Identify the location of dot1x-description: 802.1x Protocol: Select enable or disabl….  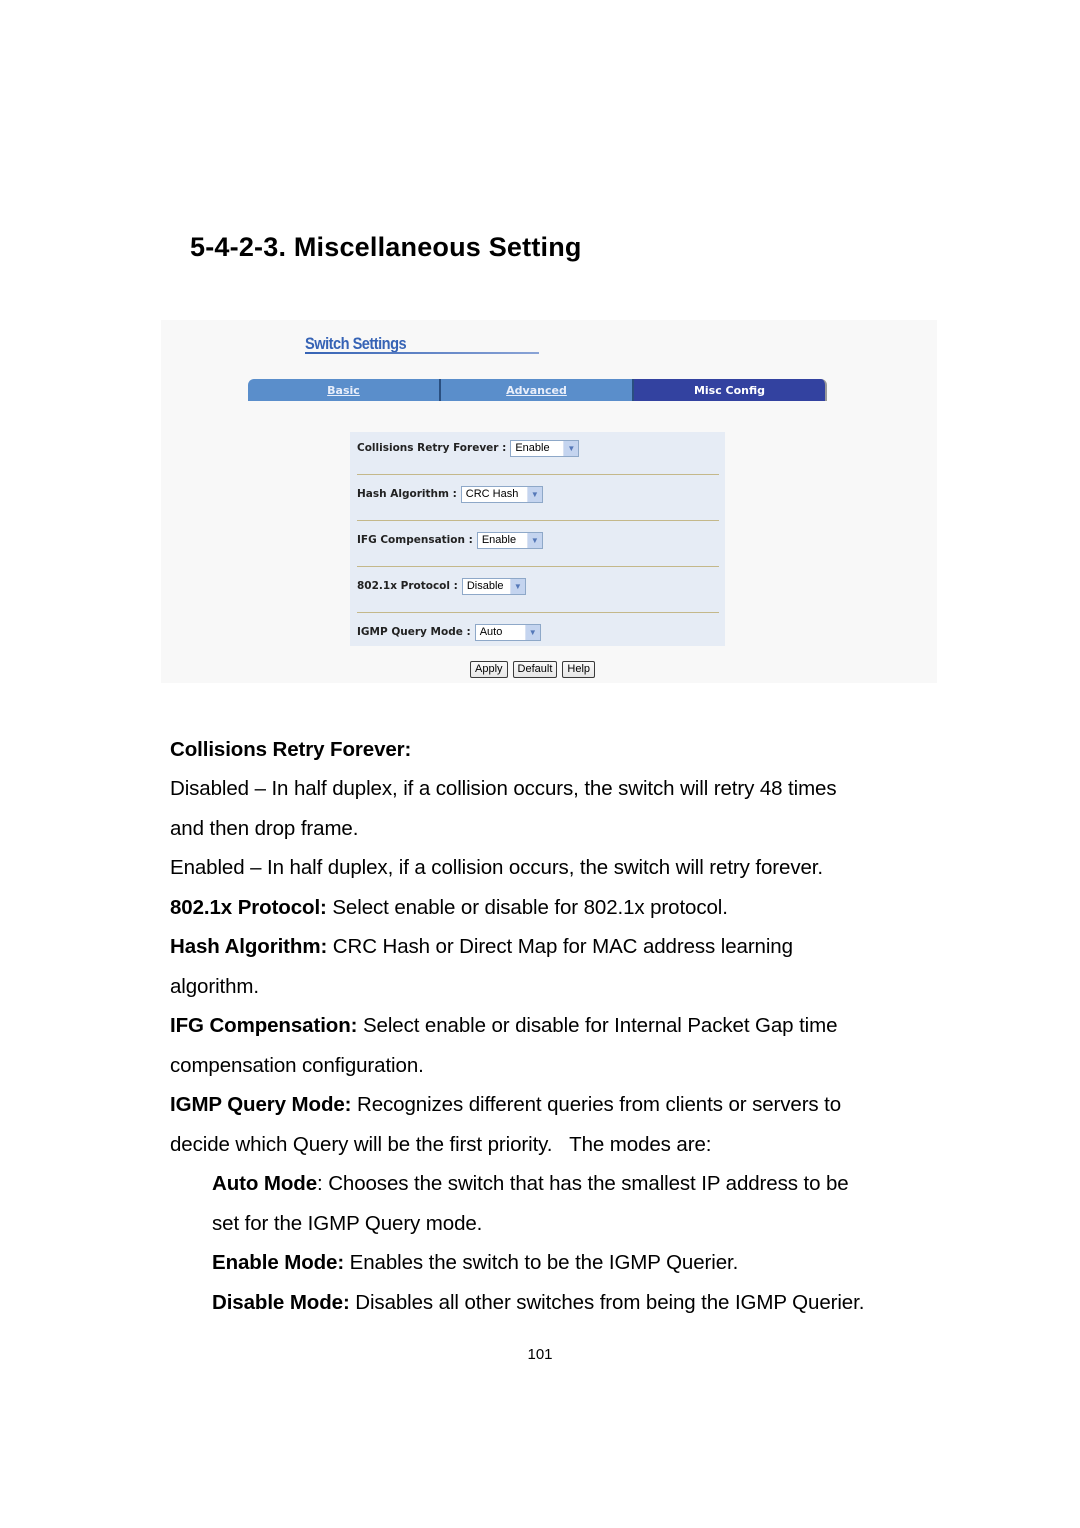
(449, 908).